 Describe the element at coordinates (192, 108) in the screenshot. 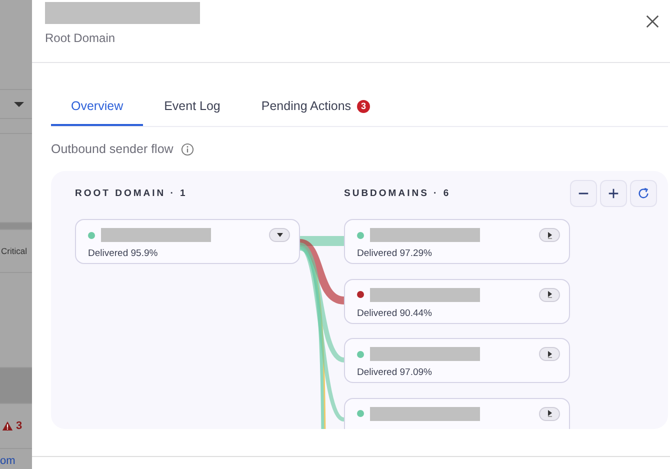

I see `tab: Event Log` at that location.